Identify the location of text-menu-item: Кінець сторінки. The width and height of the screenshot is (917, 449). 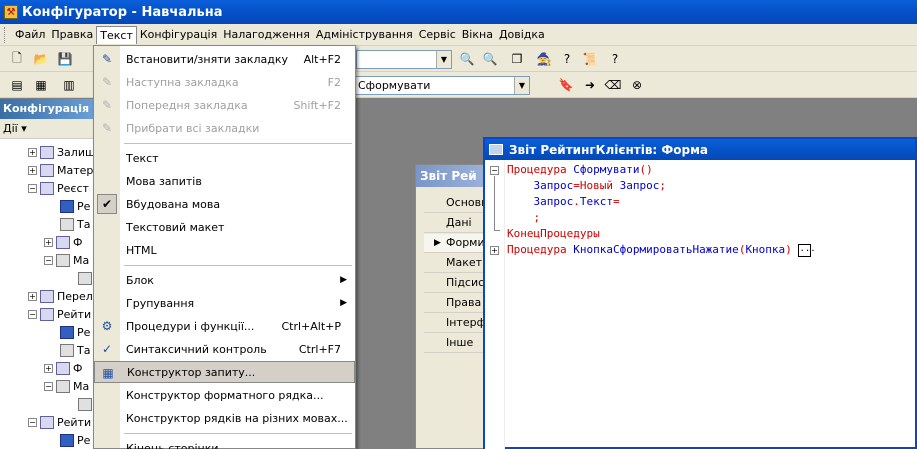
(224, 443).